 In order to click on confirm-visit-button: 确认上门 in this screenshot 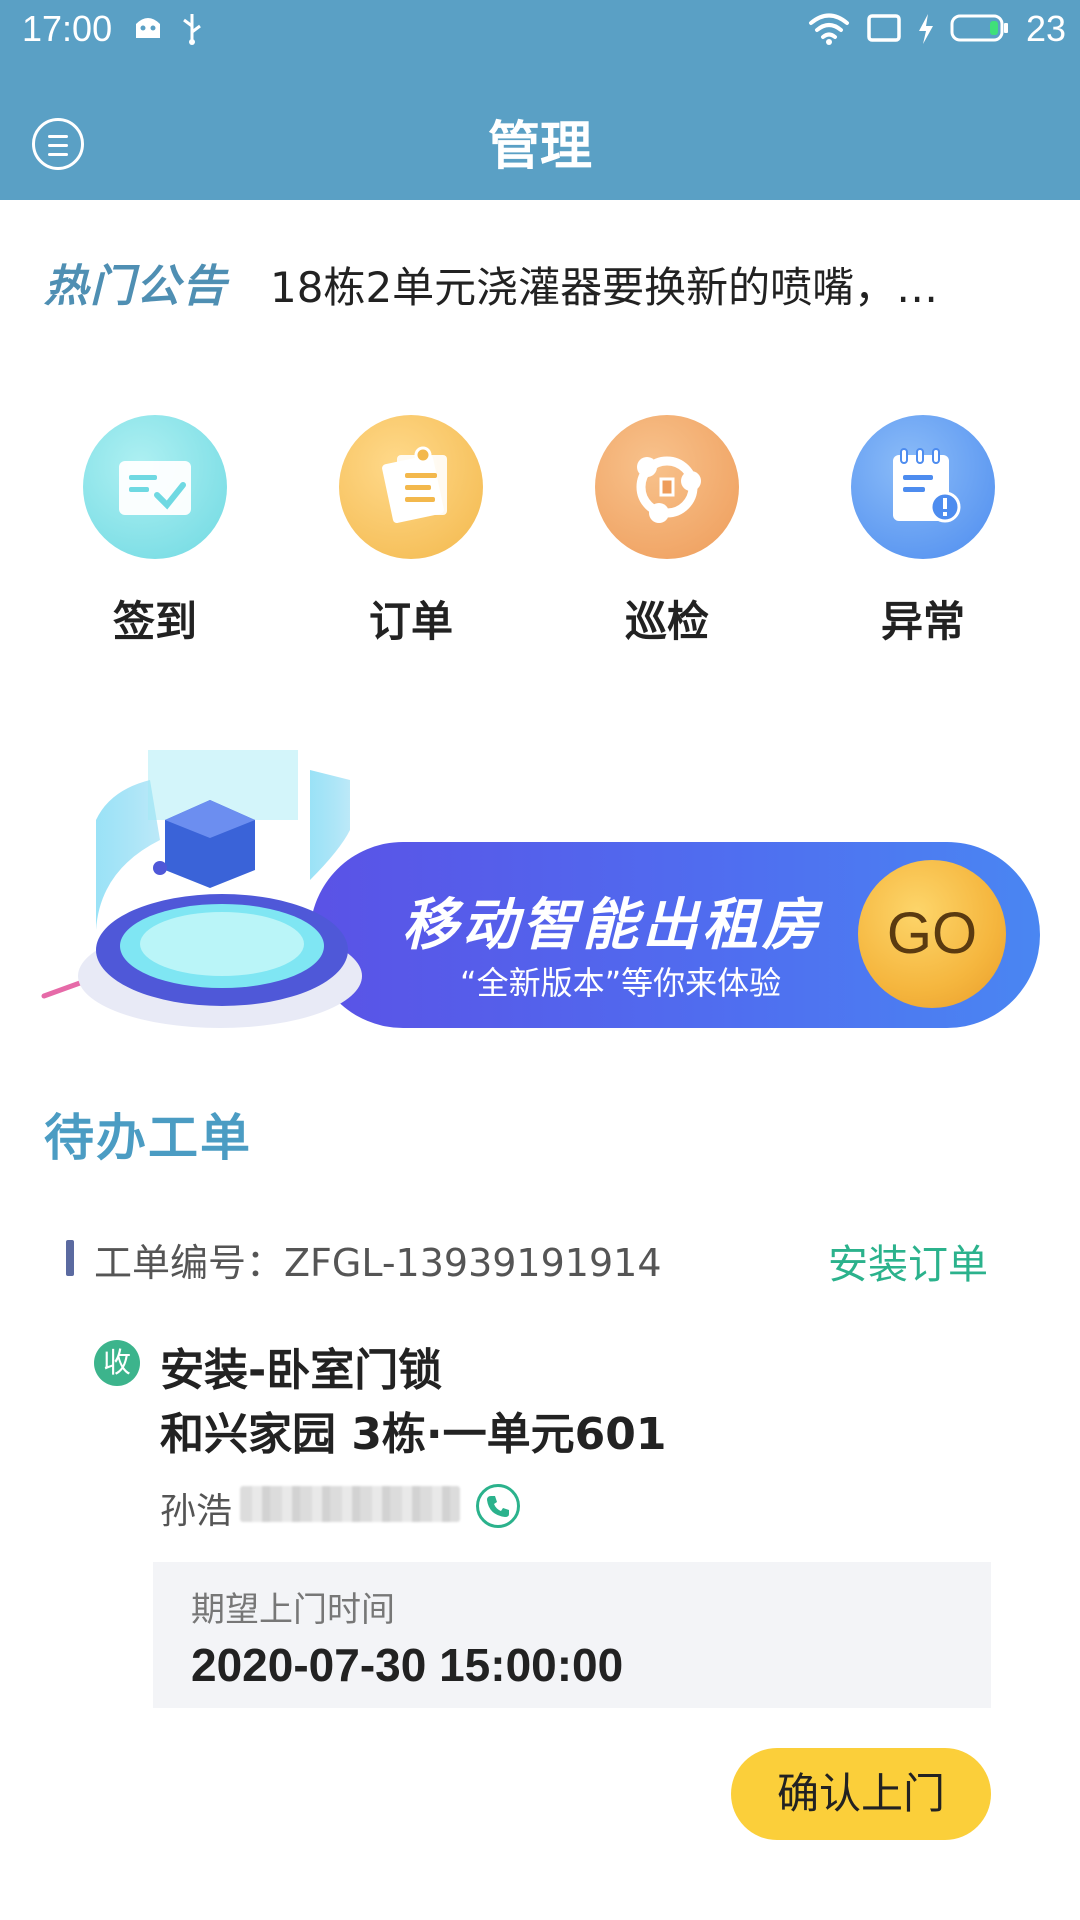, I will do `click(861, 1794)`.